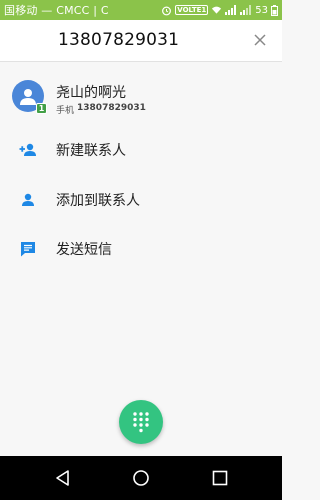  What do you see at coordinates (119, 40) in the screenshot?
I see `dialed-number: 13807829031` at bounding box center [119, 40].